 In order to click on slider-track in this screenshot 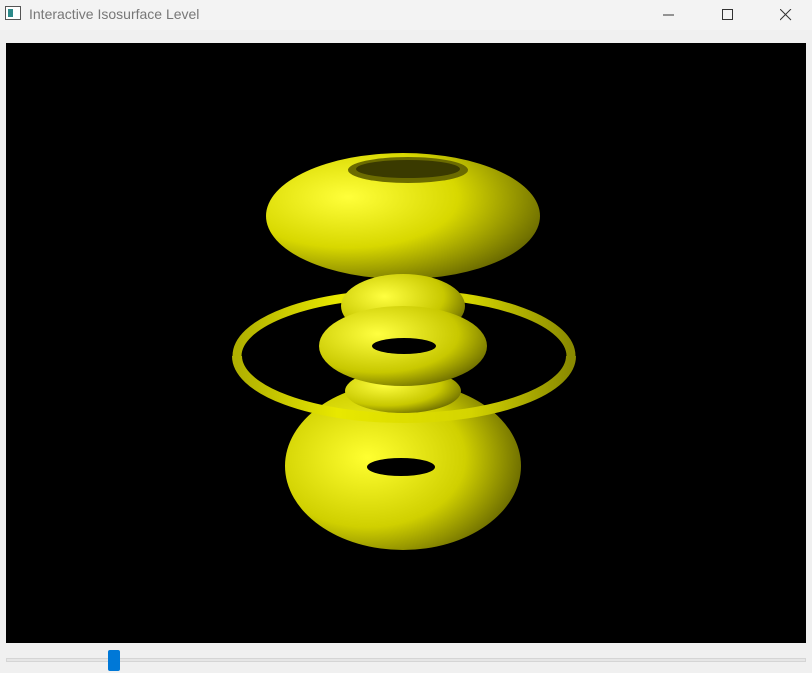, I will do `click(406, 660)`.